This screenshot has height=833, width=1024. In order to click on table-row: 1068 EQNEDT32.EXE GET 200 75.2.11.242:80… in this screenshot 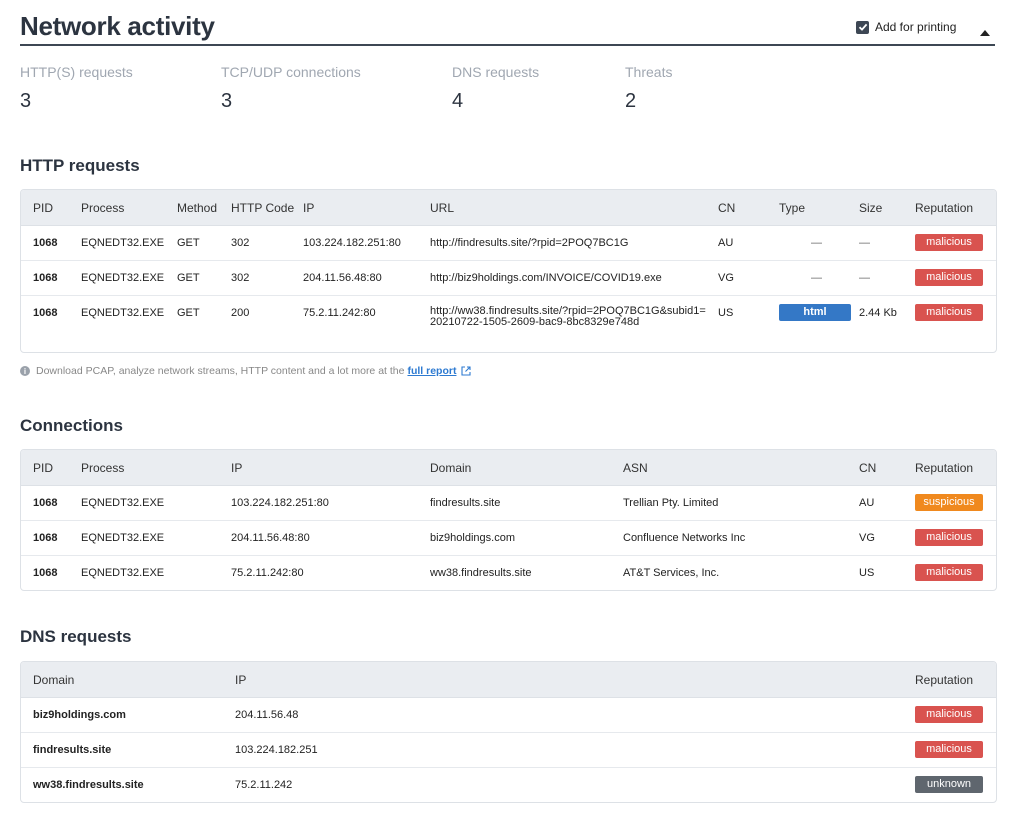, I will do `click(508, 324)`.